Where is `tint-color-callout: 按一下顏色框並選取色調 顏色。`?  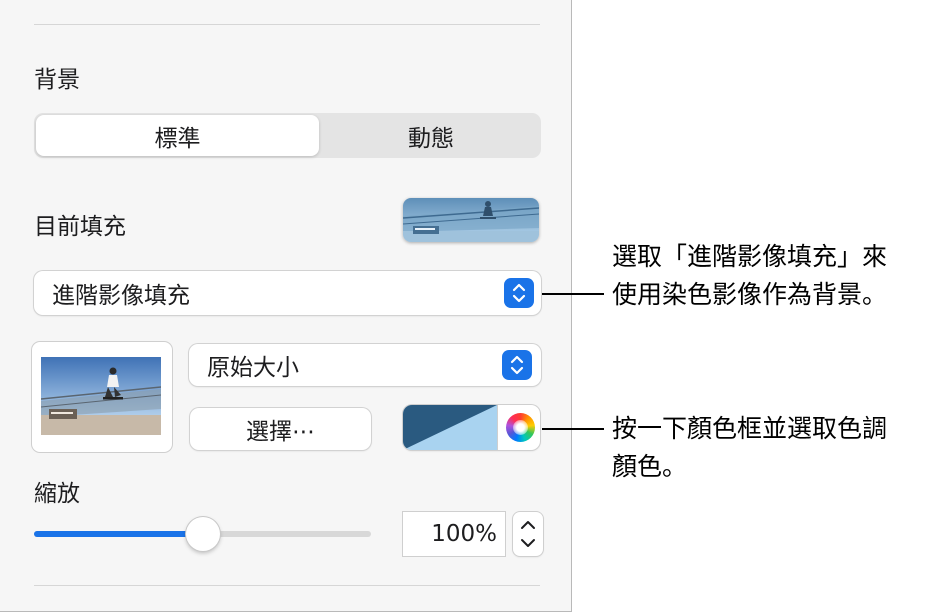
tint-color-callout: 按一下顏色框並選取色調 顏色。 is located at coordinates (749, 448).